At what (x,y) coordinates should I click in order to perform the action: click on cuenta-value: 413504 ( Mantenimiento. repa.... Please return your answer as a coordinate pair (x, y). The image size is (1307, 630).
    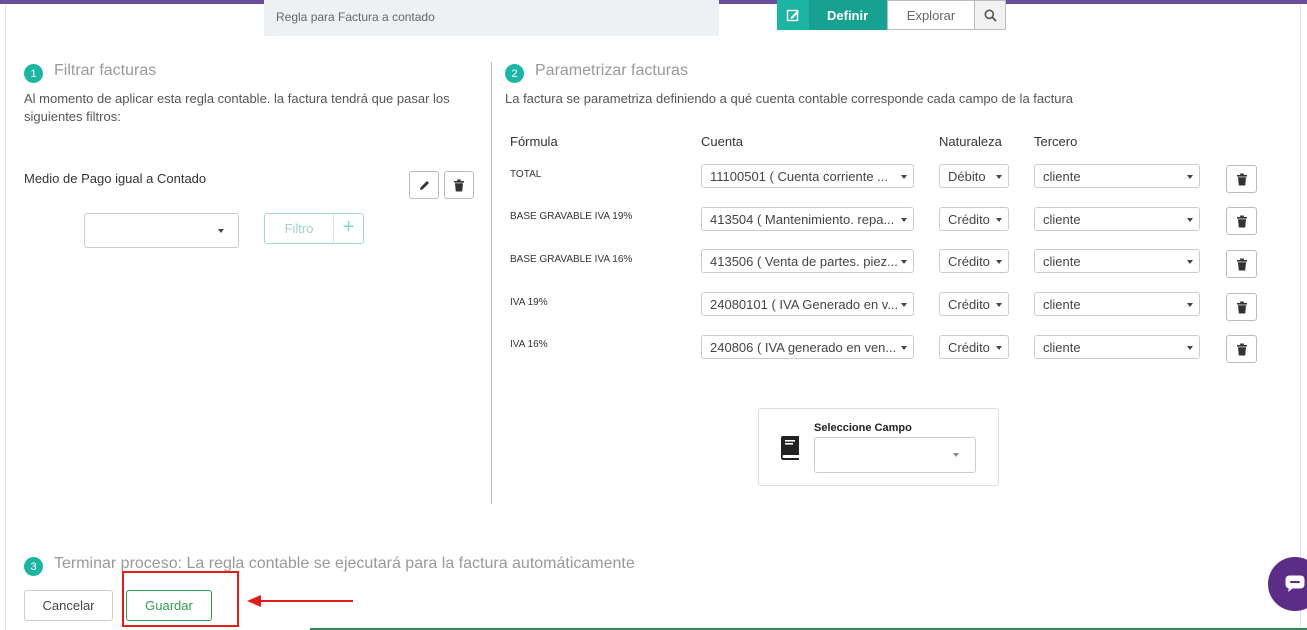
    Looking at the image, I should click on (802, 219).